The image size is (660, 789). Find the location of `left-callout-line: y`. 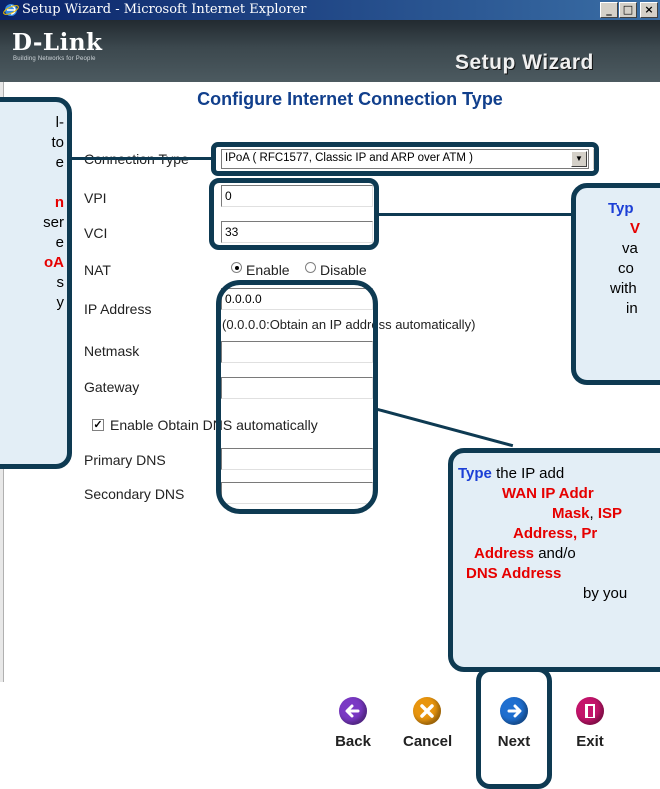

left-callout-line: y is located at coordinates (60, 302).